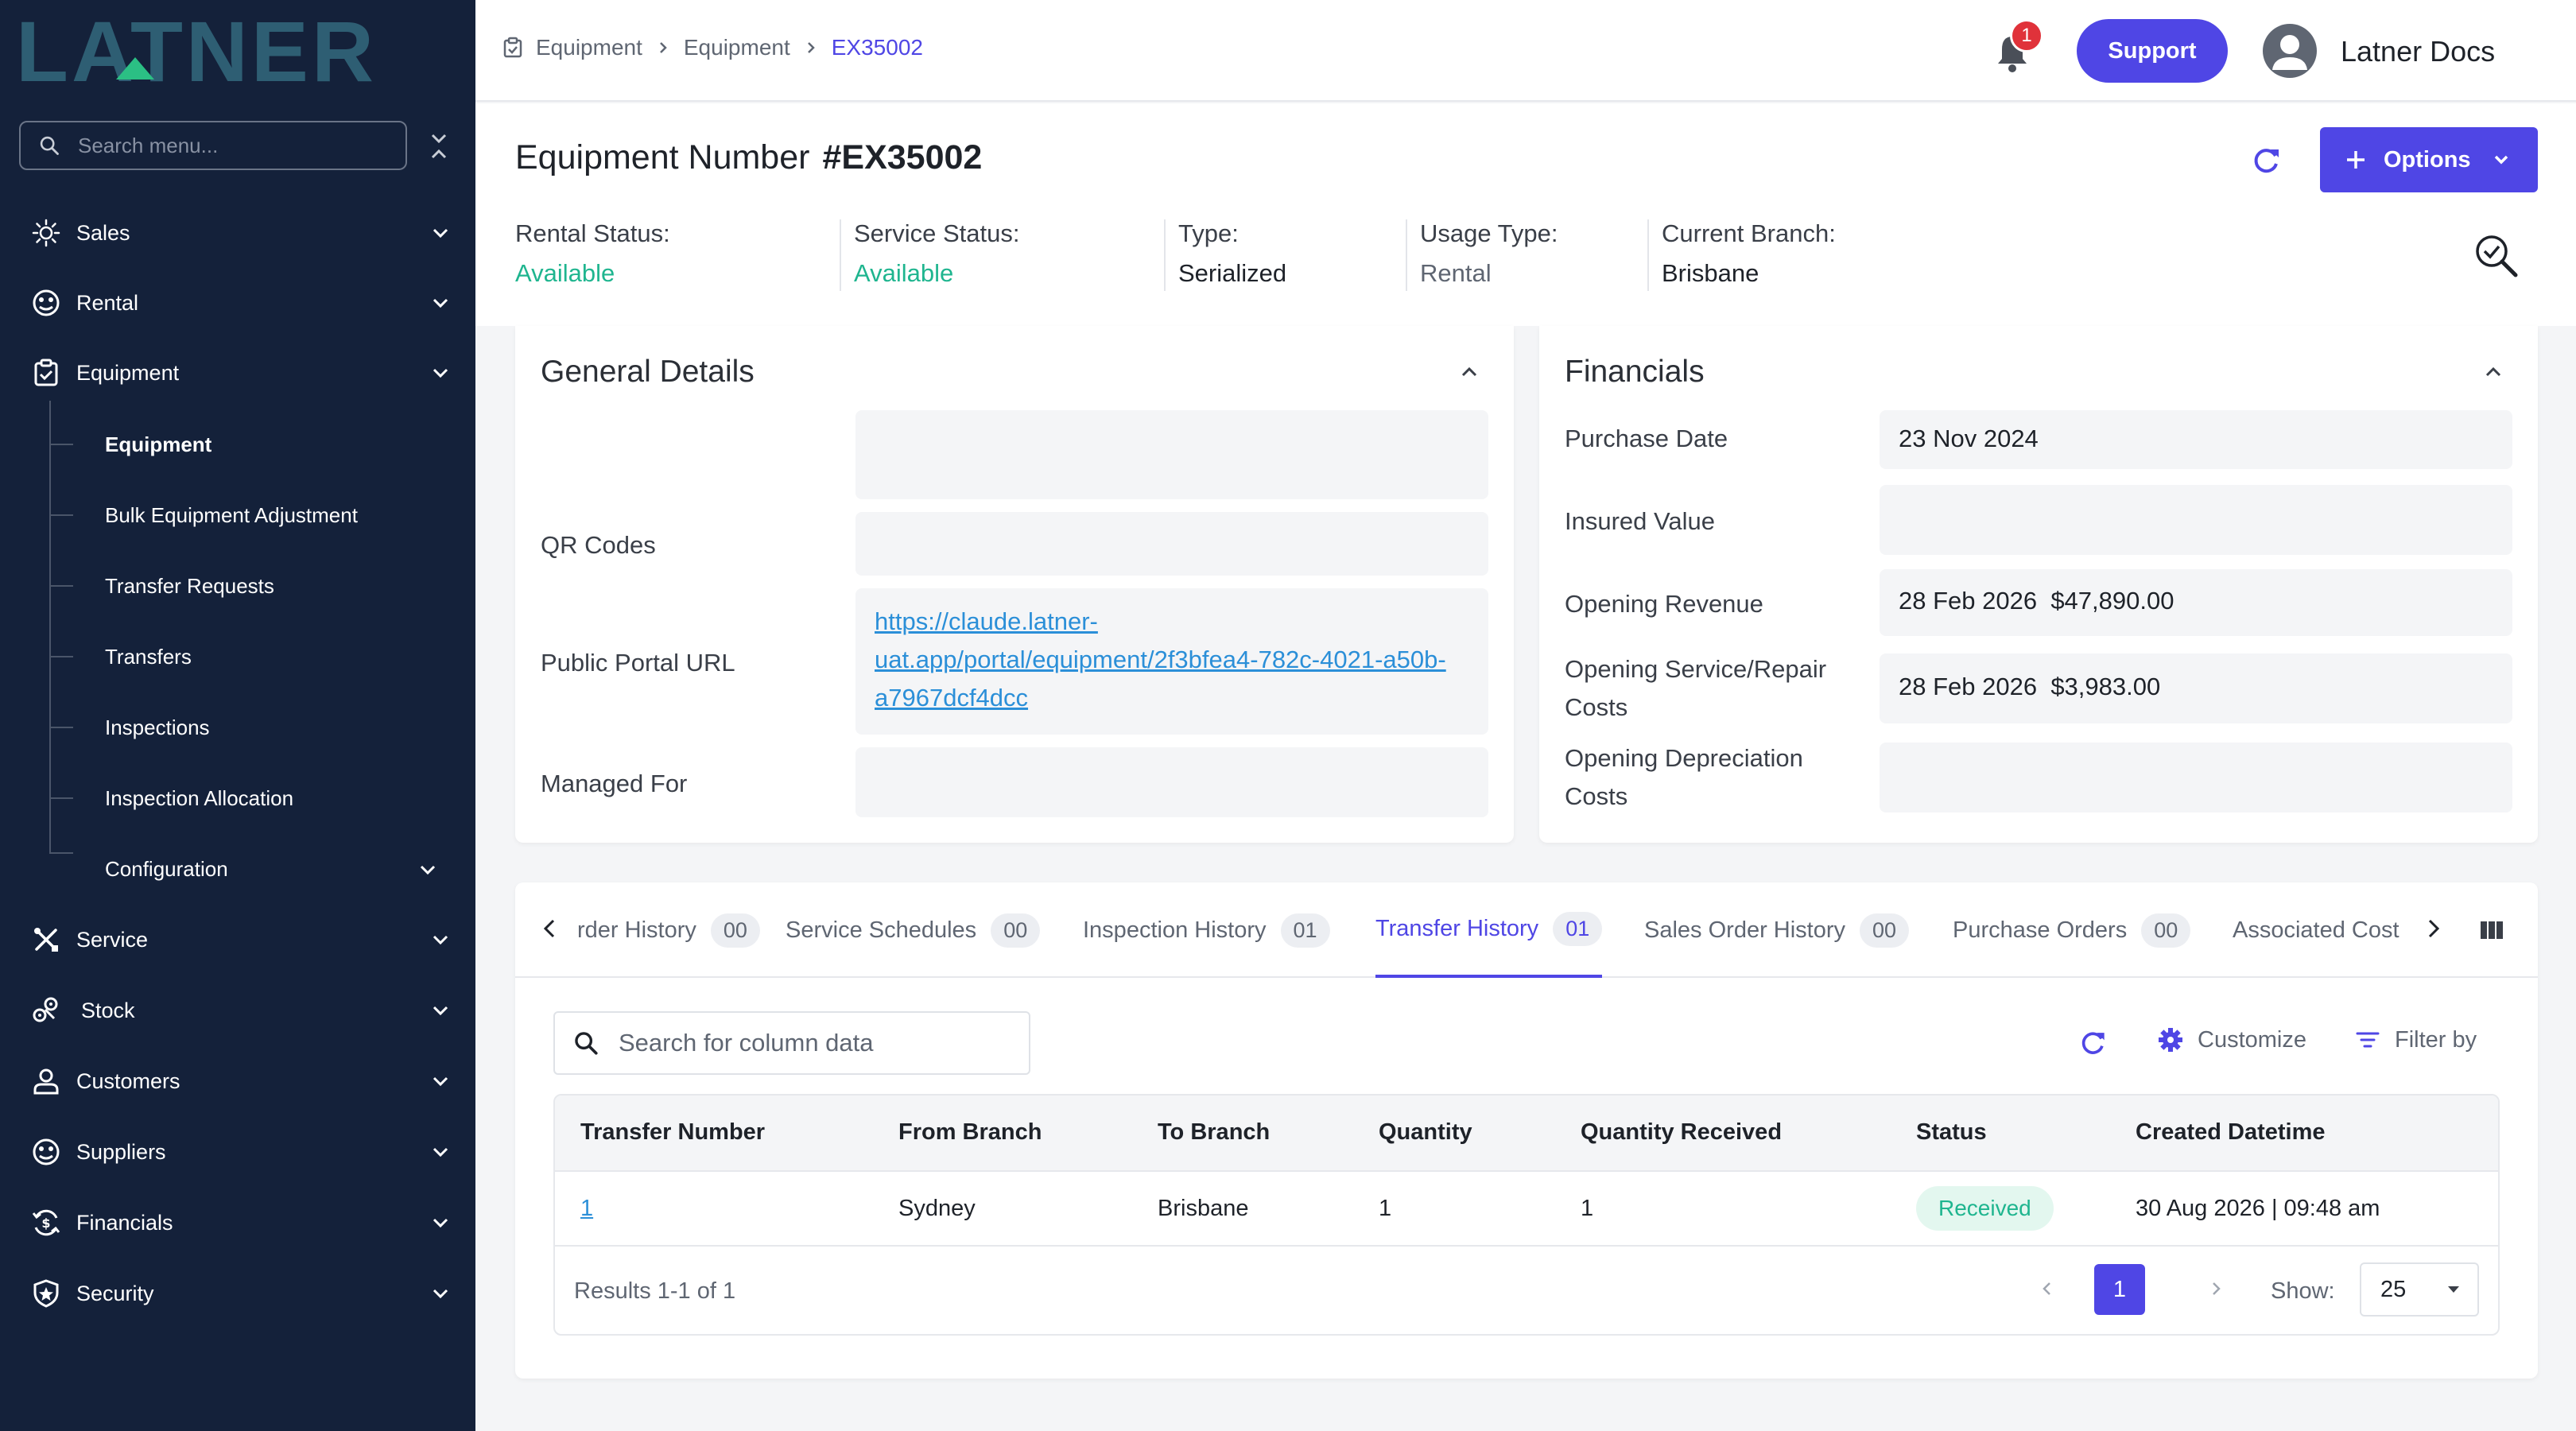 The width and height of the screenshot is (2576, 1431). Describe the element at coordinates (238, 233) in the screenshot. I see `sidebar-item-sales: Sales` at that location.